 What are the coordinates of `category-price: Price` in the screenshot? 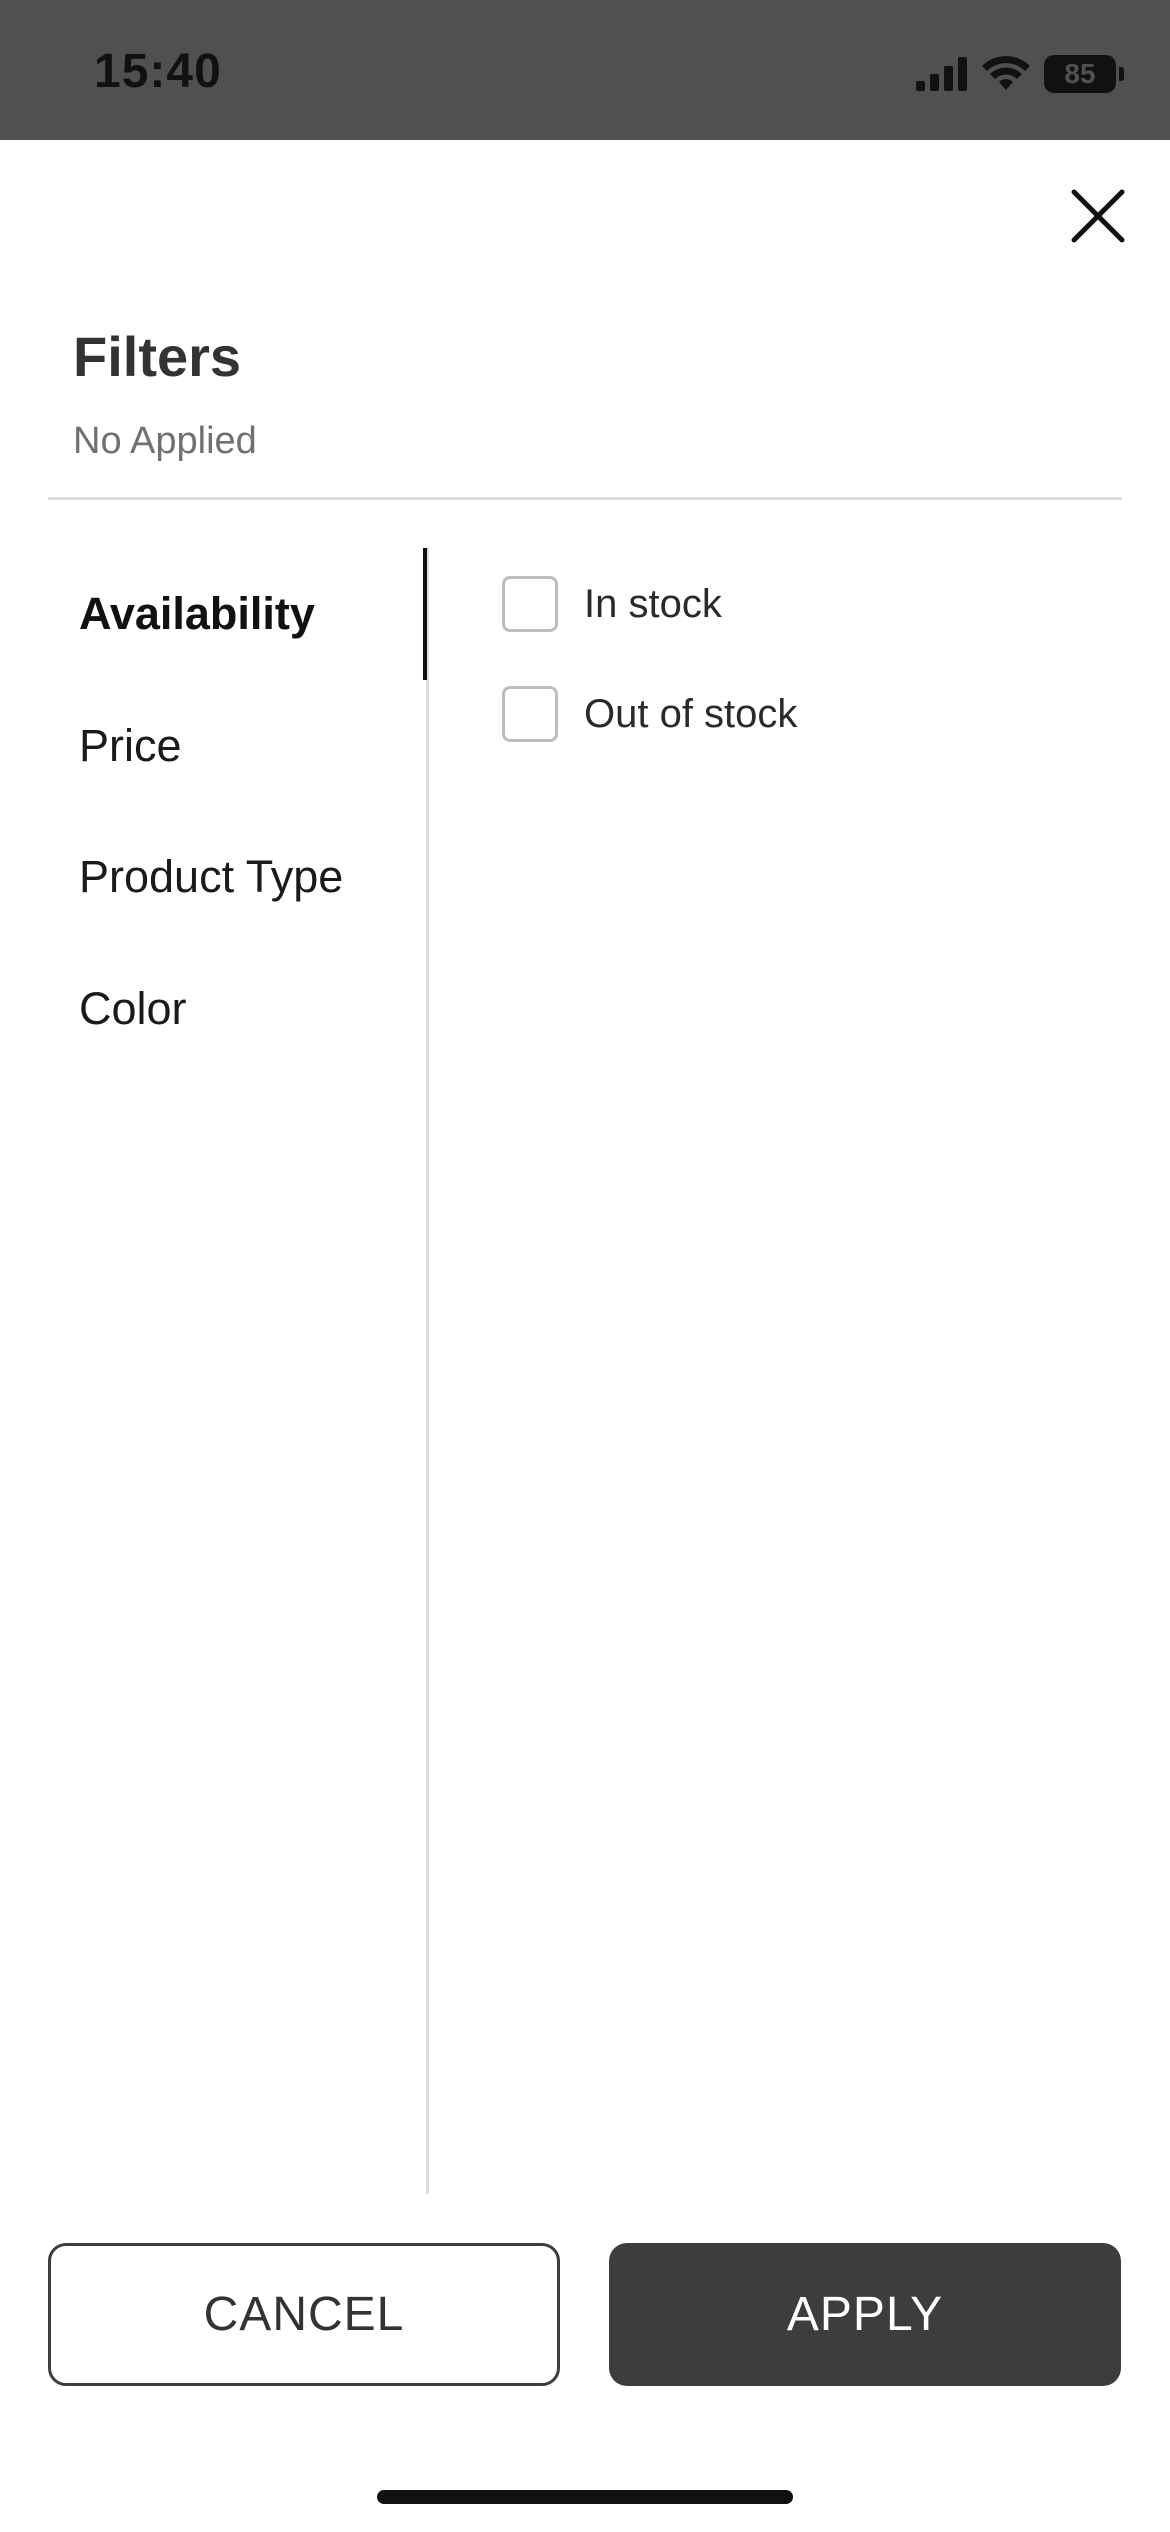 It's located at (130, 746).